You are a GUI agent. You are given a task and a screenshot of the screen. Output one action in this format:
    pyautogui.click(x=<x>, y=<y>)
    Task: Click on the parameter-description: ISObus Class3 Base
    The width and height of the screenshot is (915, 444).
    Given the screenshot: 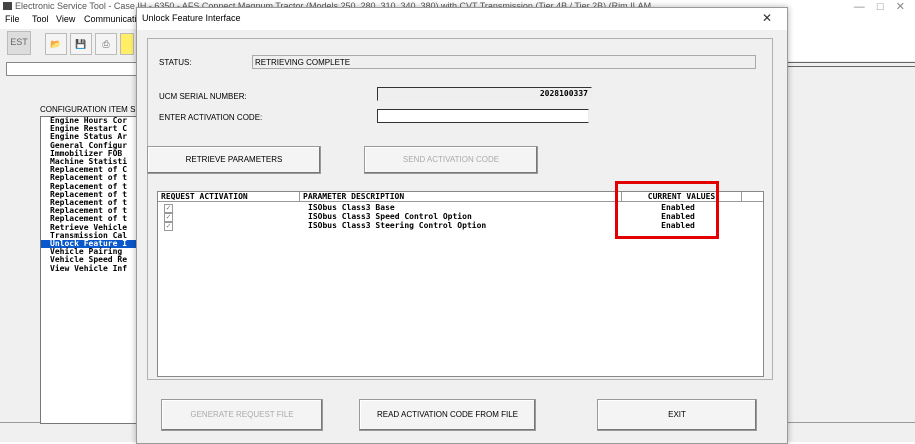 What is the action you would take?
    pyautogui.click(x=351, y=207)
    